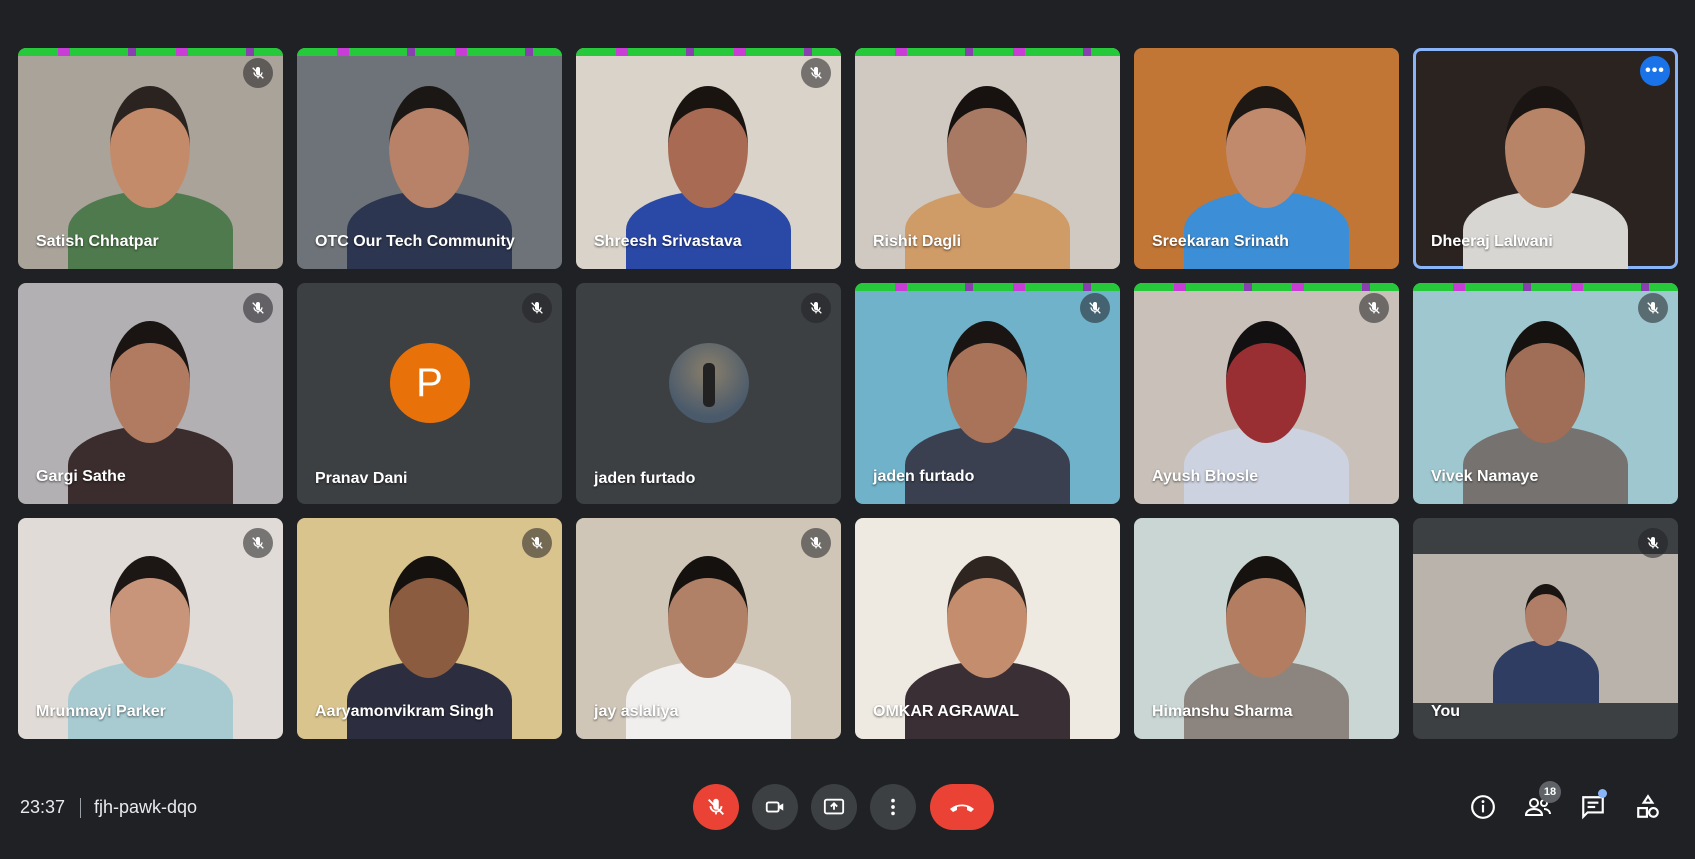 The width and height of the screenshot is (1695, 859). I want to click on mic-off-icon, so click(716, 806).